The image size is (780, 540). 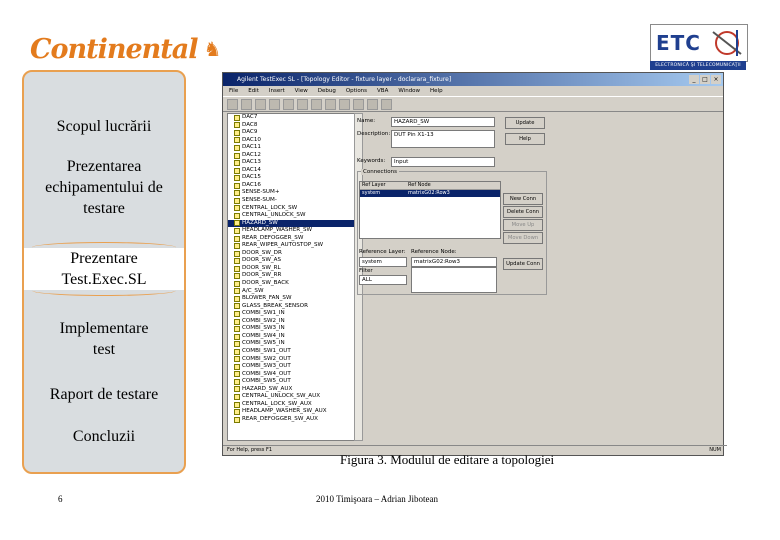 I want to click on description-field: DUT Pin X1-13, so click(x=443, y=139).